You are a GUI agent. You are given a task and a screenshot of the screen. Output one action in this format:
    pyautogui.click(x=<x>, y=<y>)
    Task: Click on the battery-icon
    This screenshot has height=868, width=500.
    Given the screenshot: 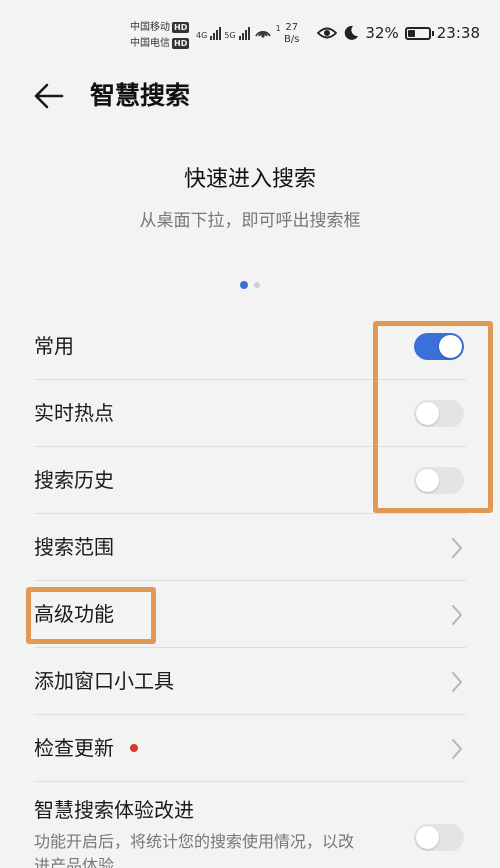 What is the action you would take?
    pyautogui.click(x=419, y=33)
    